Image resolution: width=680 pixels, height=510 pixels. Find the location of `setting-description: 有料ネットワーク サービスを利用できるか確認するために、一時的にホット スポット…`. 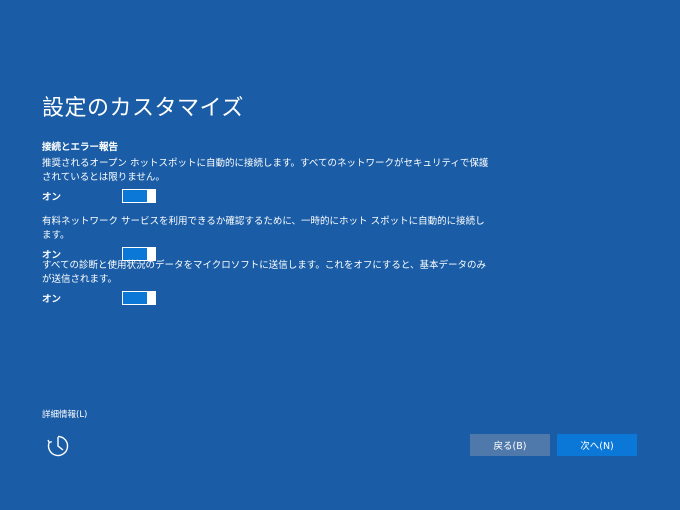

setting-description: 有料ネットワーク サービスを利用できるか確認するために、一時的にホット スポット… is located at coordinates (263, 228).